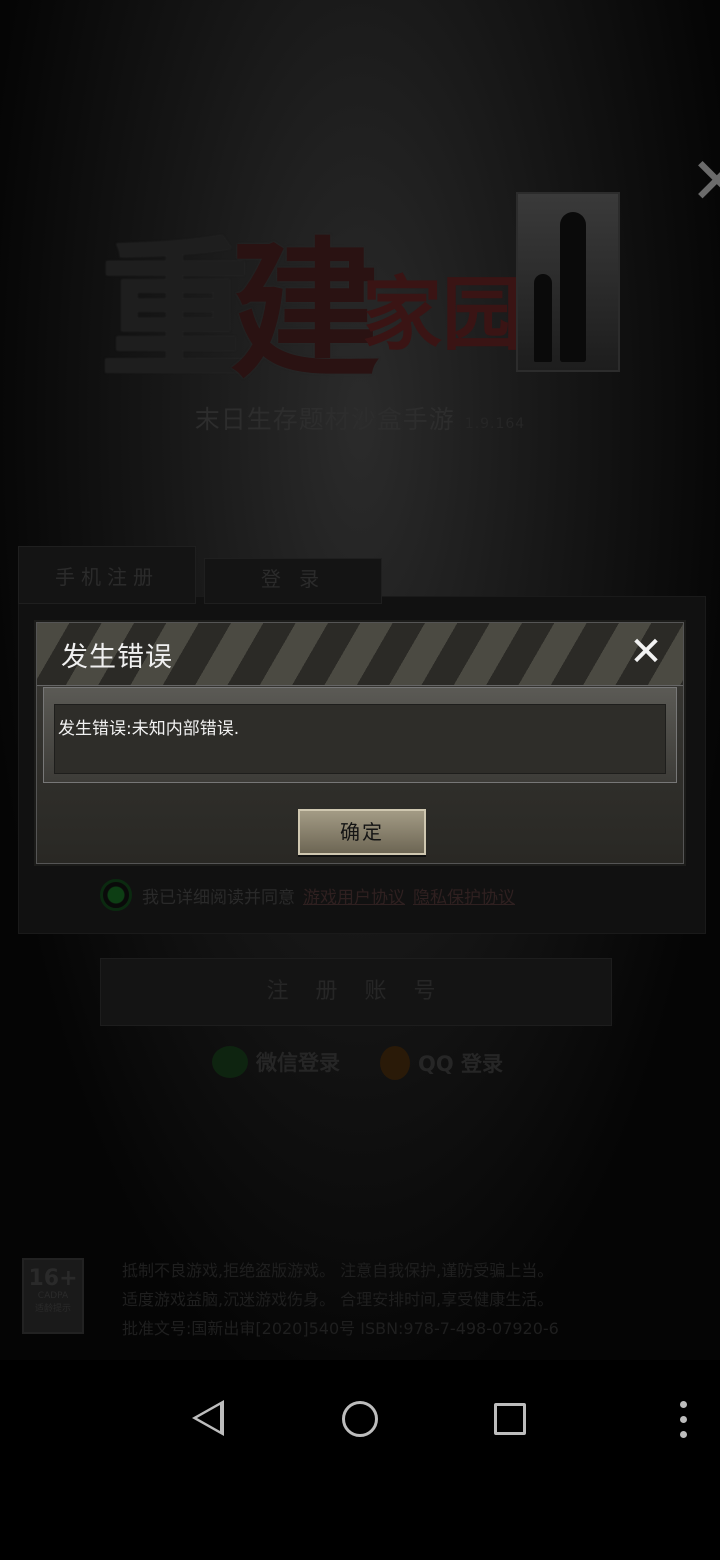 This screenshot has width=720, height=1560. What do you see at coordinates (395, 1063) in the screenshot?
I see `qq-icon` at bounding box center [395, 1063].